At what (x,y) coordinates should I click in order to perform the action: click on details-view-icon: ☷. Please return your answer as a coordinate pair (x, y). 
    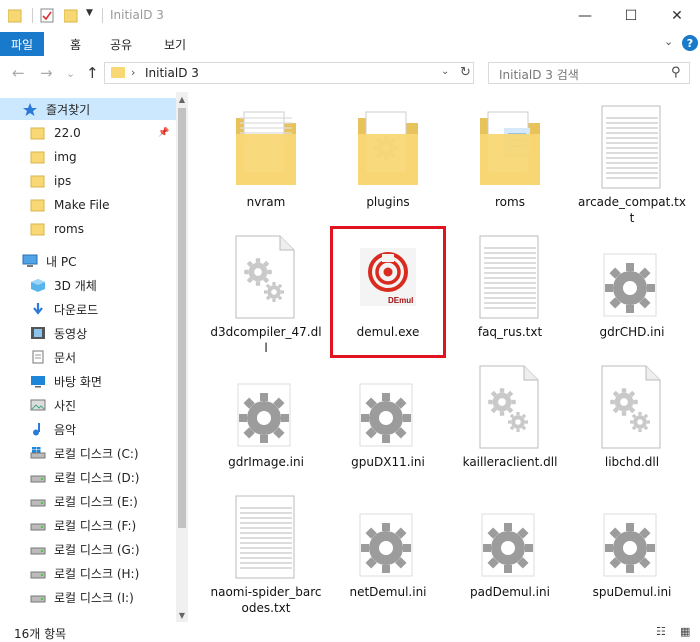
    Looking at the image, I should click on (661, 631).